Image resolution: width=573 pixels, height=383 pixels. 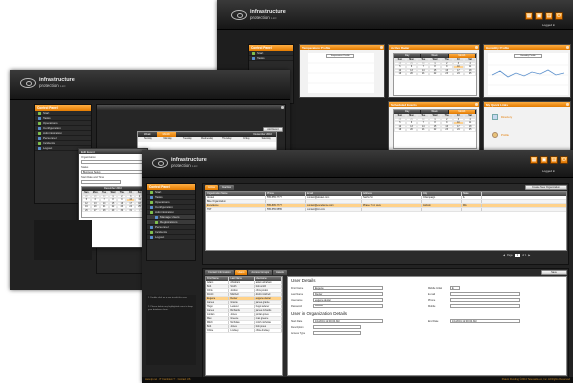 What do you see at coordinates (113, 210) in the screenshot?
I see `calendar-day: 29` at bounding box center [113, 210].